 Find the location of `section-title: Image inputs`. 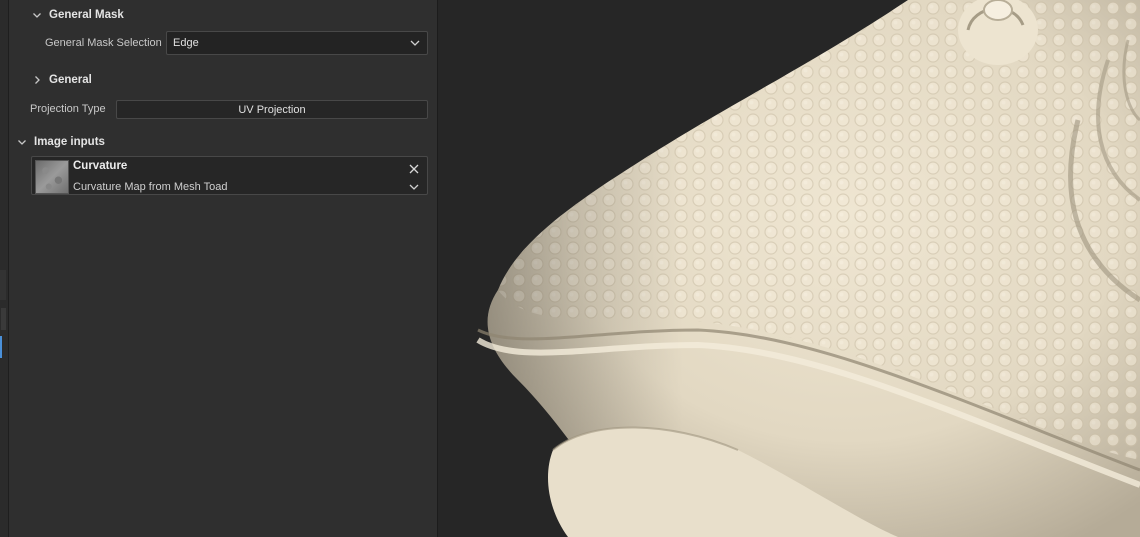

section-title: Image inputs is located at coordinates (69, 142).